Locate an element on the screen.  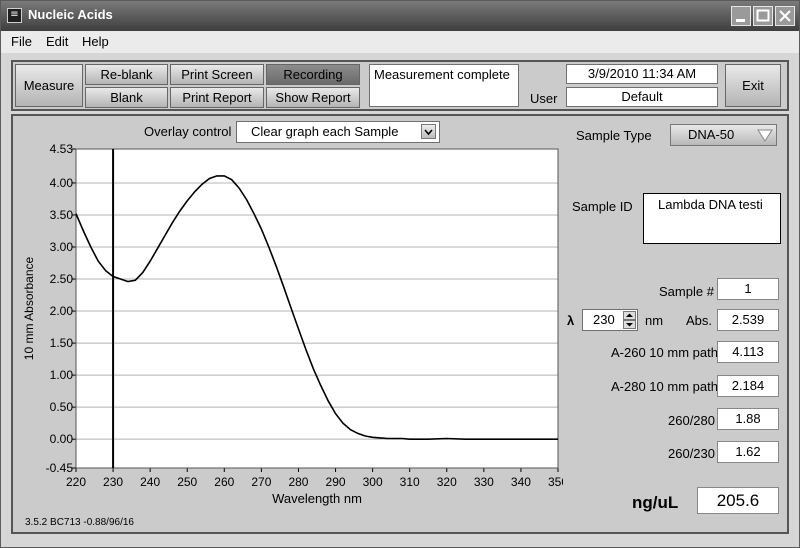
sample-number-label: Sample # is located at coordinates (686, 291).